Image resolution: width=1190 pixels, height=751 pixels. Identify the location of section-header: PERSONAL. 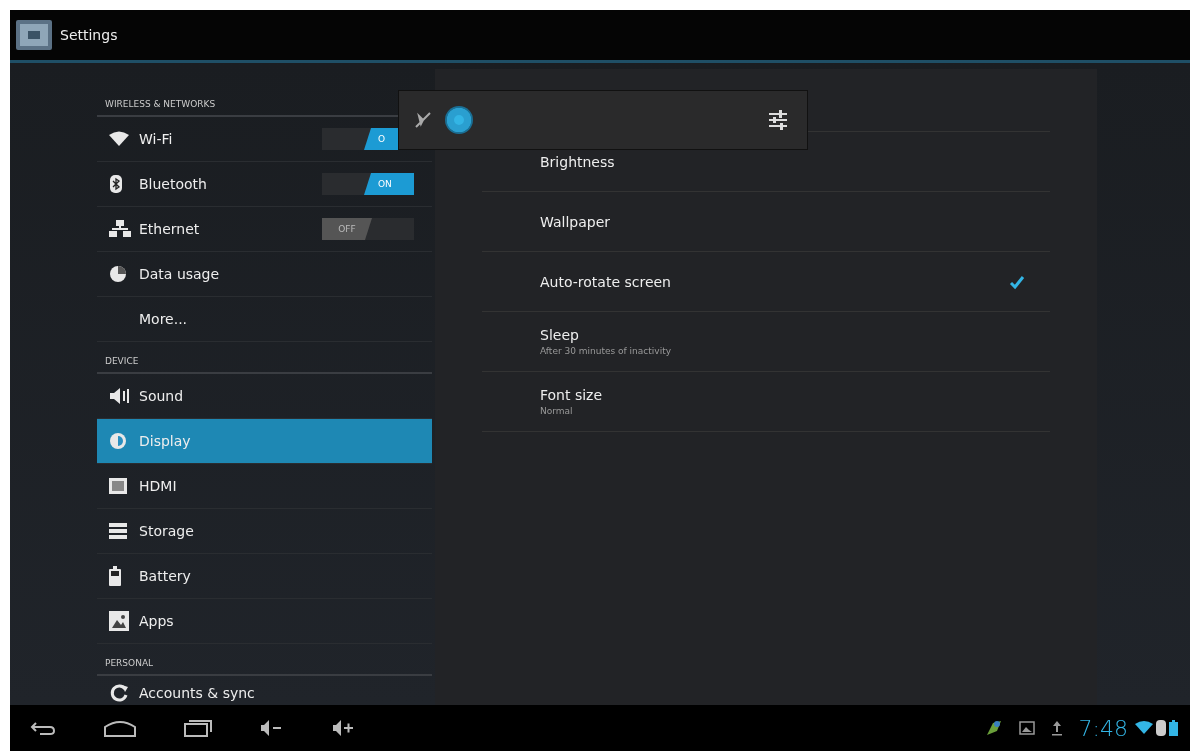
(264, 660).